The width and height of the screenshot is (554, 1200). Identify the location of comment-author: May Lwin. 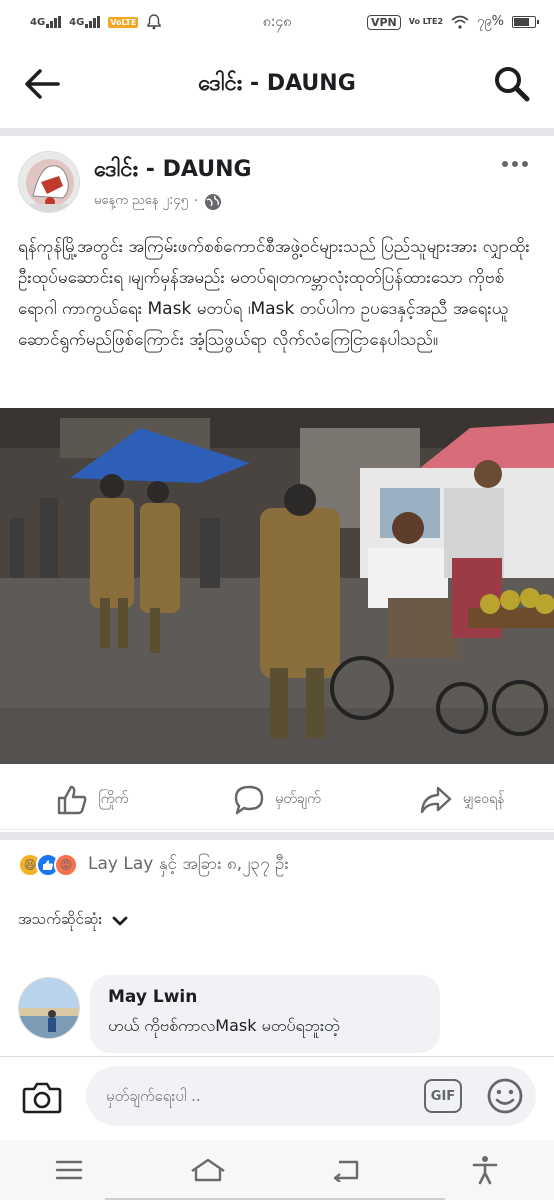
(265, 997).